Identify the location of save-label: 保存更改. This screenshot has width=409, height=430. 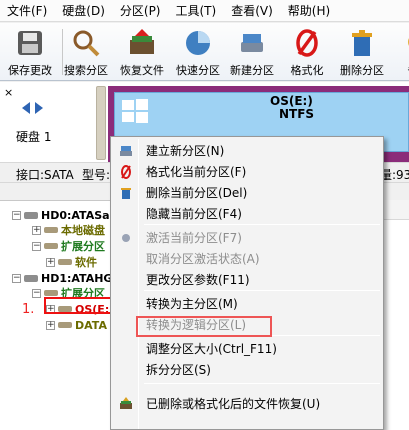
(30, 70).